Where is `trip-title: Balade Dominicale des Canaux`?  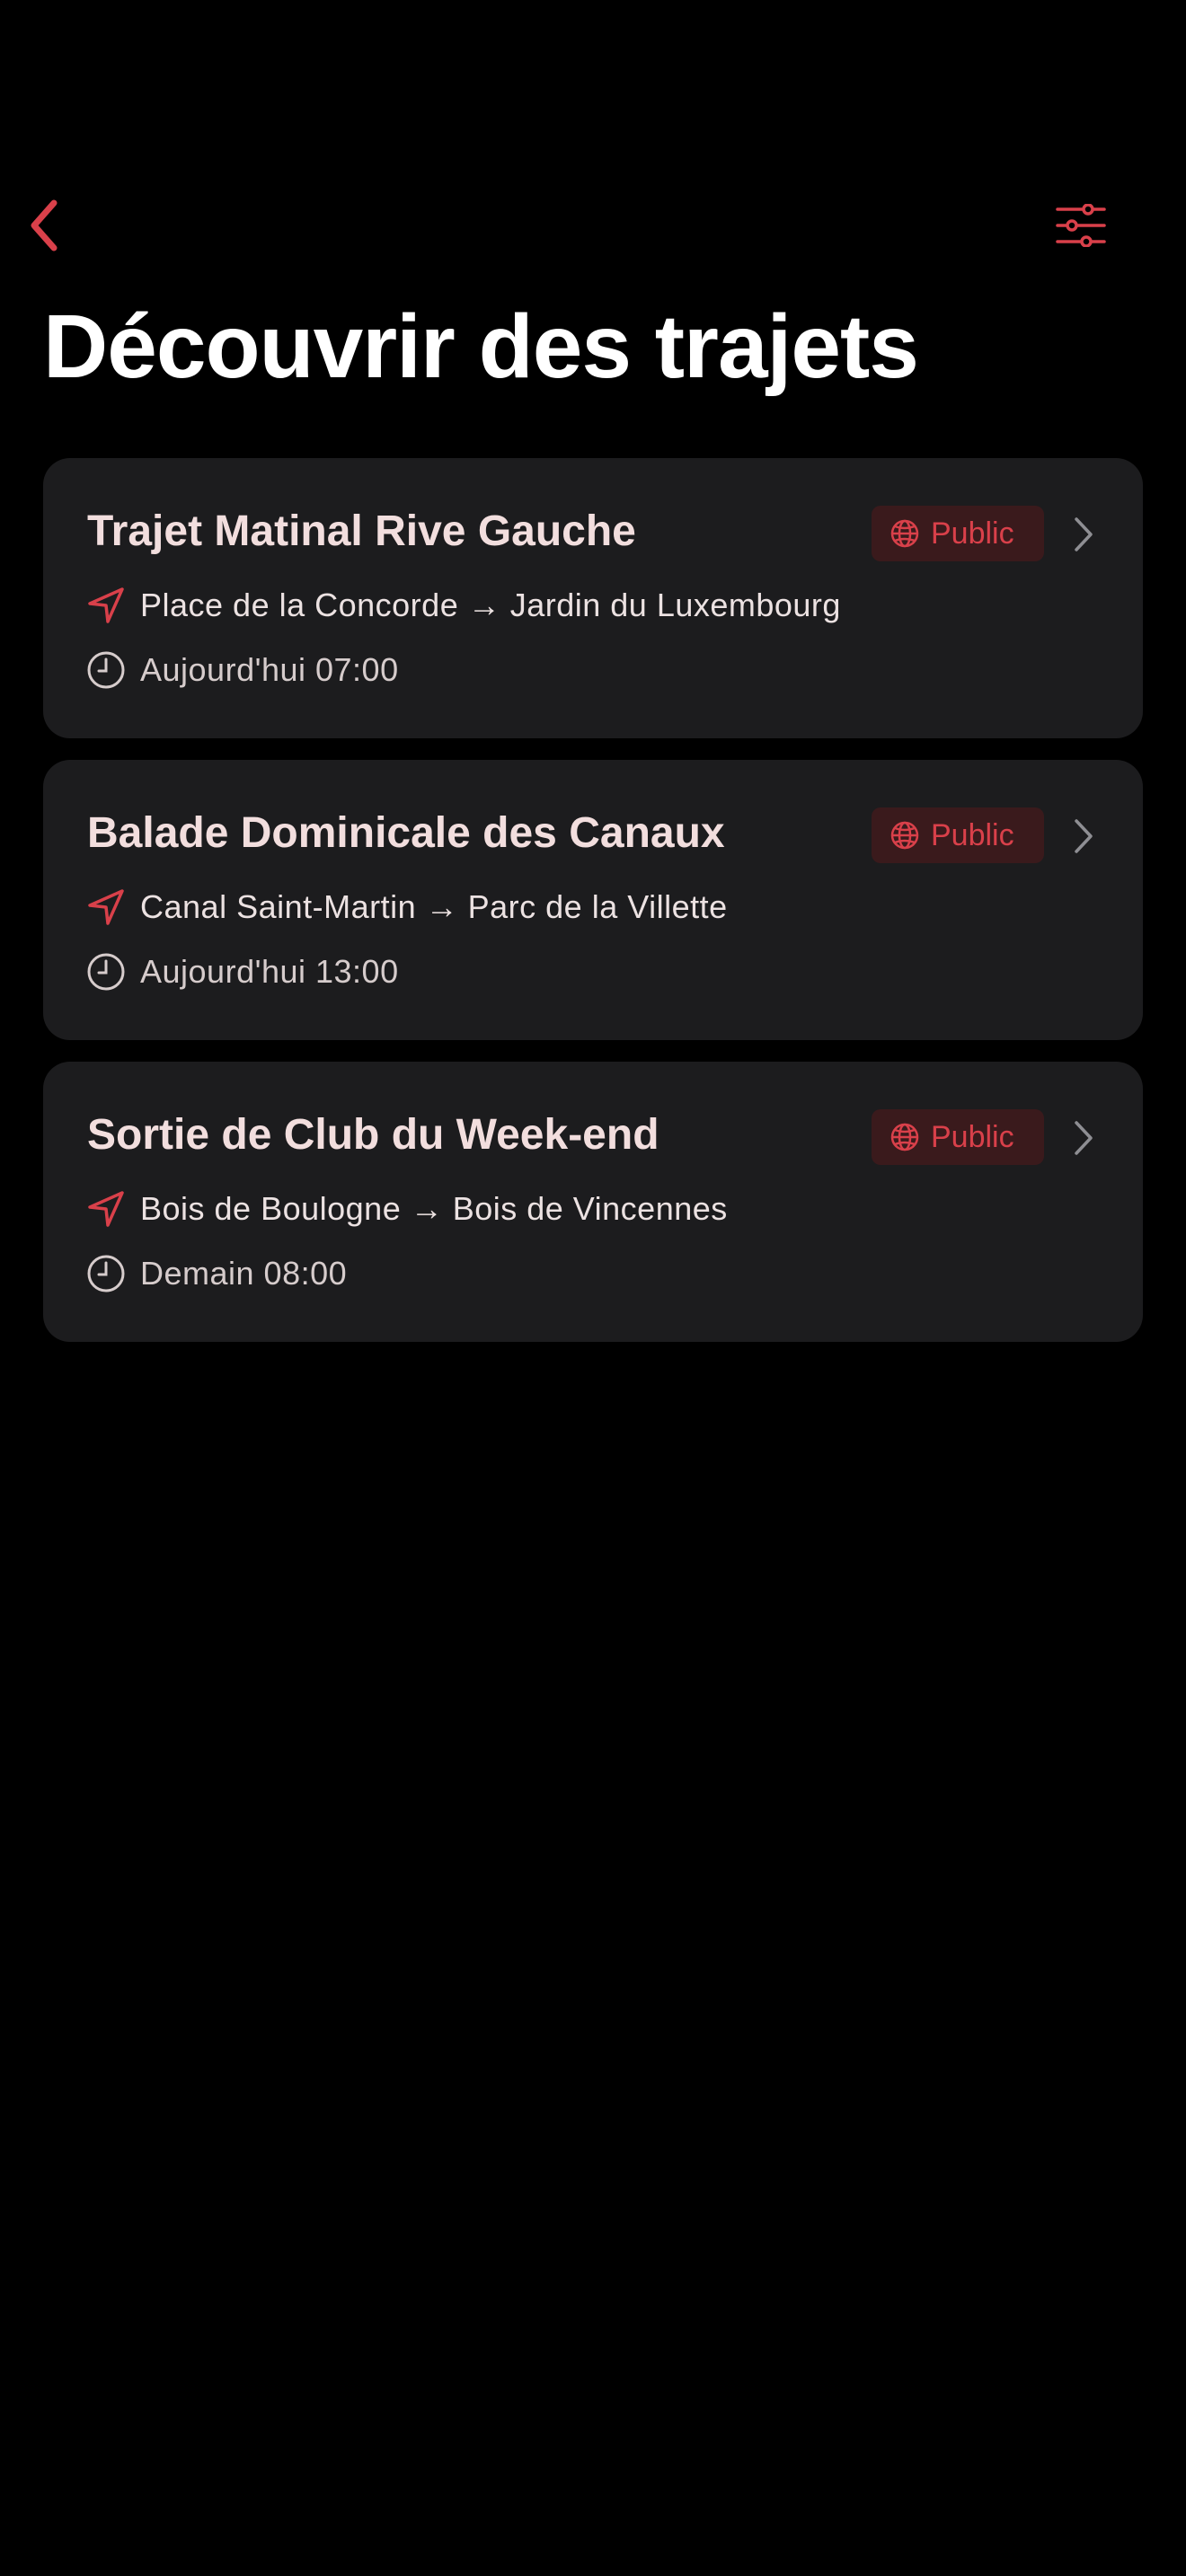
trip-title: Balade Dominicale des Canaux is located at coordinates (406, 833).